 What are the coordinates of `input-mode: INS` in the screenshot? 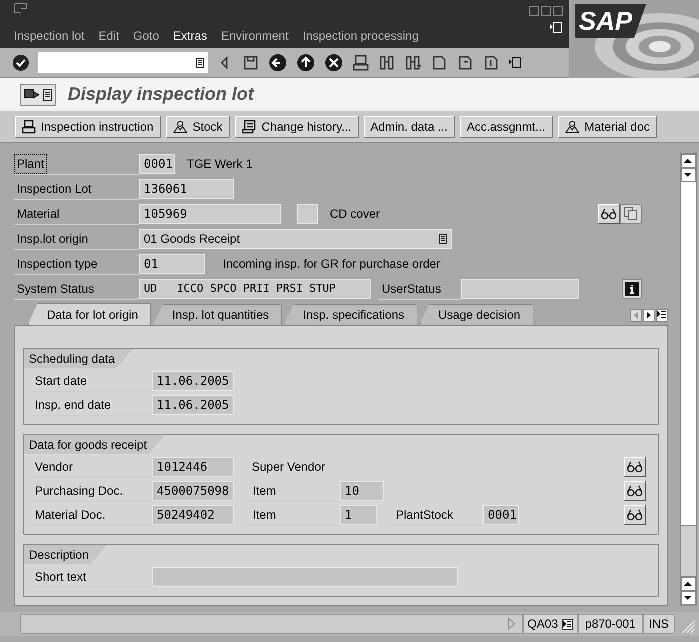 It's located at (658, 624).